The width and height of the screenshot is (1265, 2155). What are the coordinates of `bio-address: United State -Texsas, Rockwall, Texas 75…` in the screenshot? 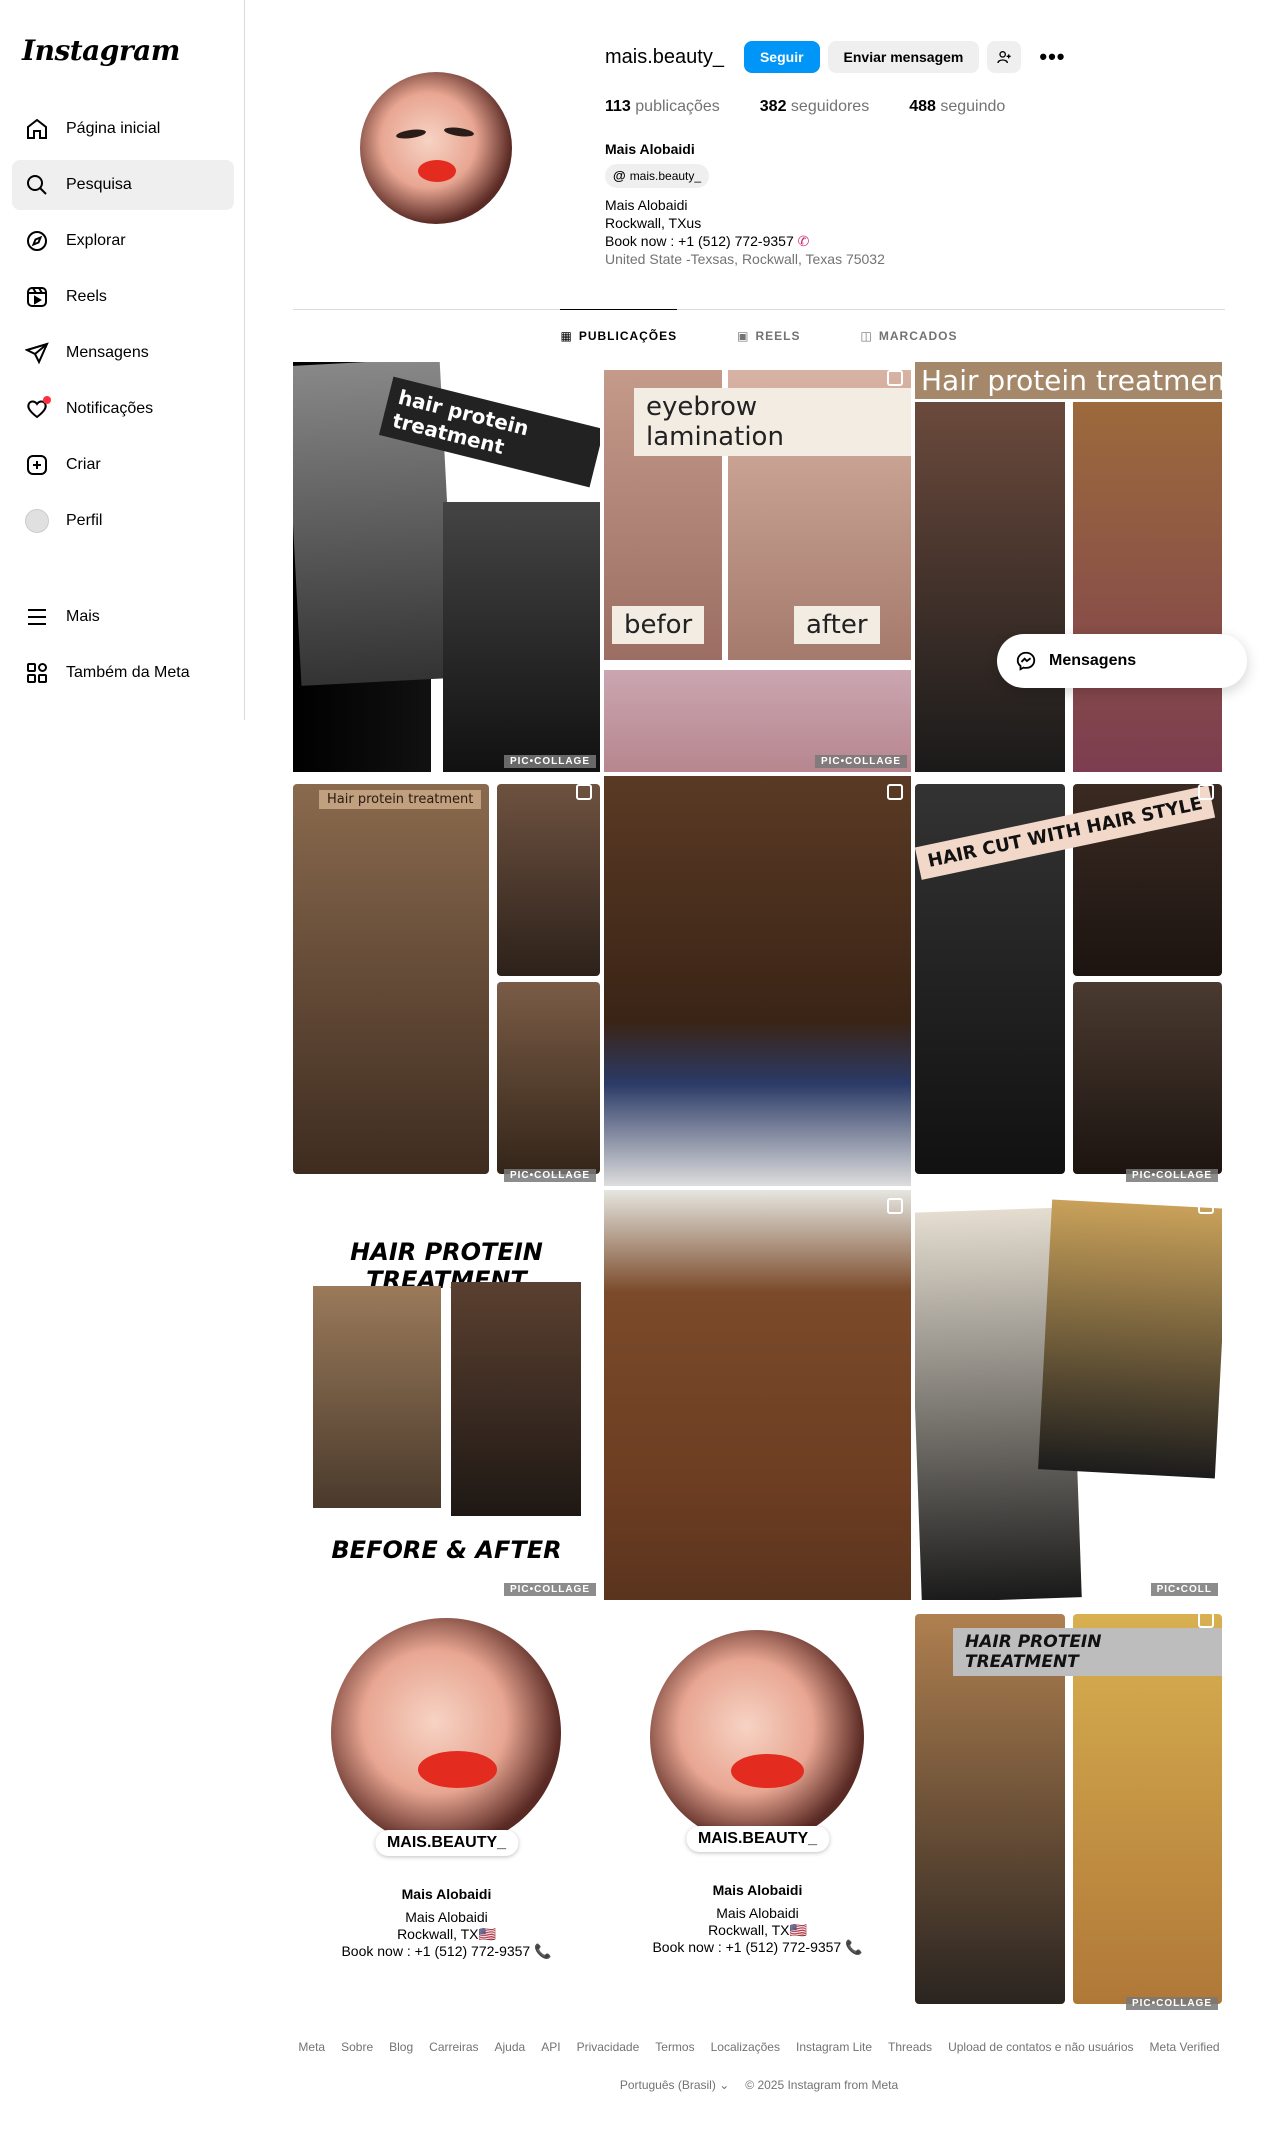 It's located at (745, 259).